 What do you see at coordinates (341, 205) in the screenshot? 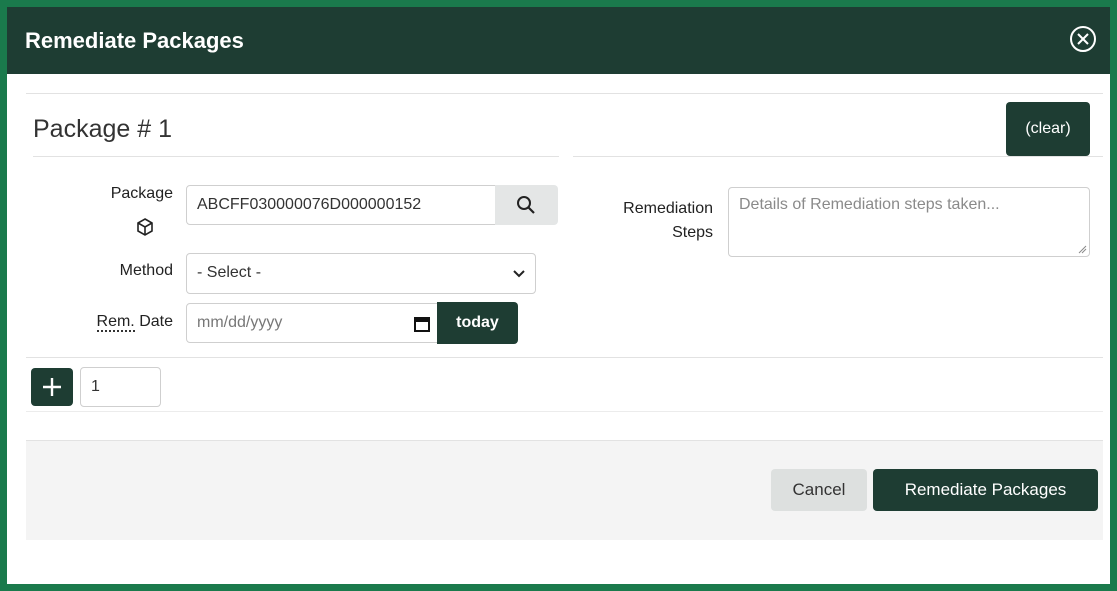
I see `package-input: ABCFF030000076D000000152` at bounding box center [341, 205].